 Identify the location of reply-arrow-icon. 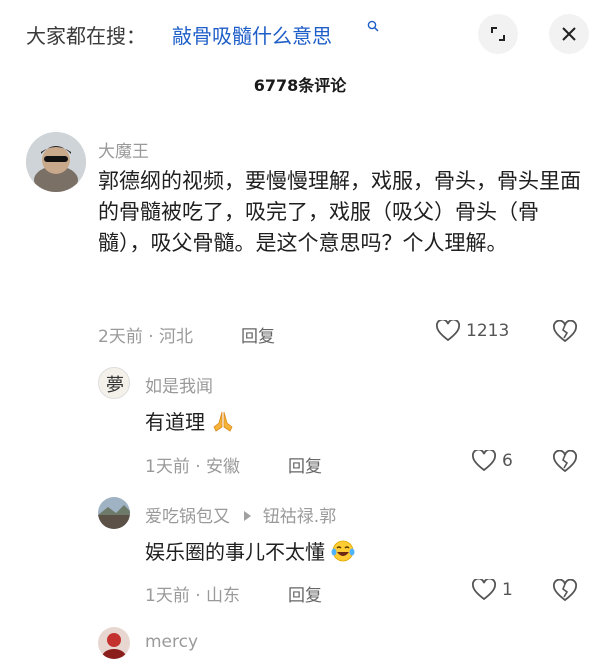
(248, 516).